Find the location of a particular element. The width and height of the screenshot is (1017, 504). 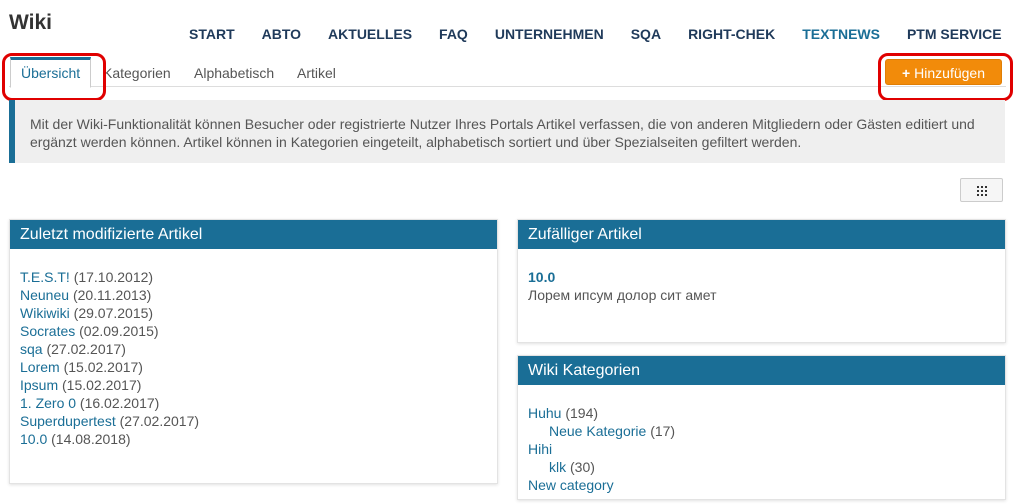

article-link: 1. Zero 0 is located at coordinates (48, 403).